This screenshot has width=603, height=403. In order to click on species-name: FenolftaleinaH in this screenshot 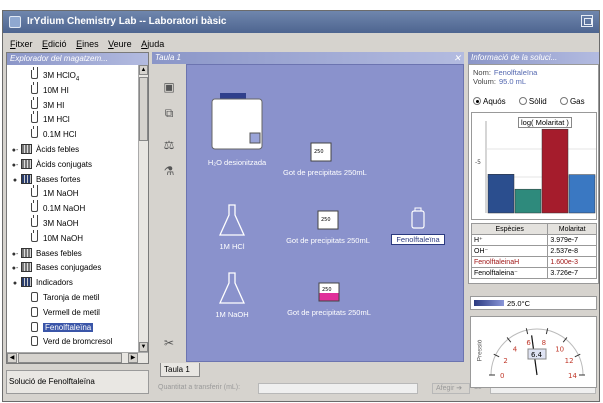, I will do `click(509, 262)`.